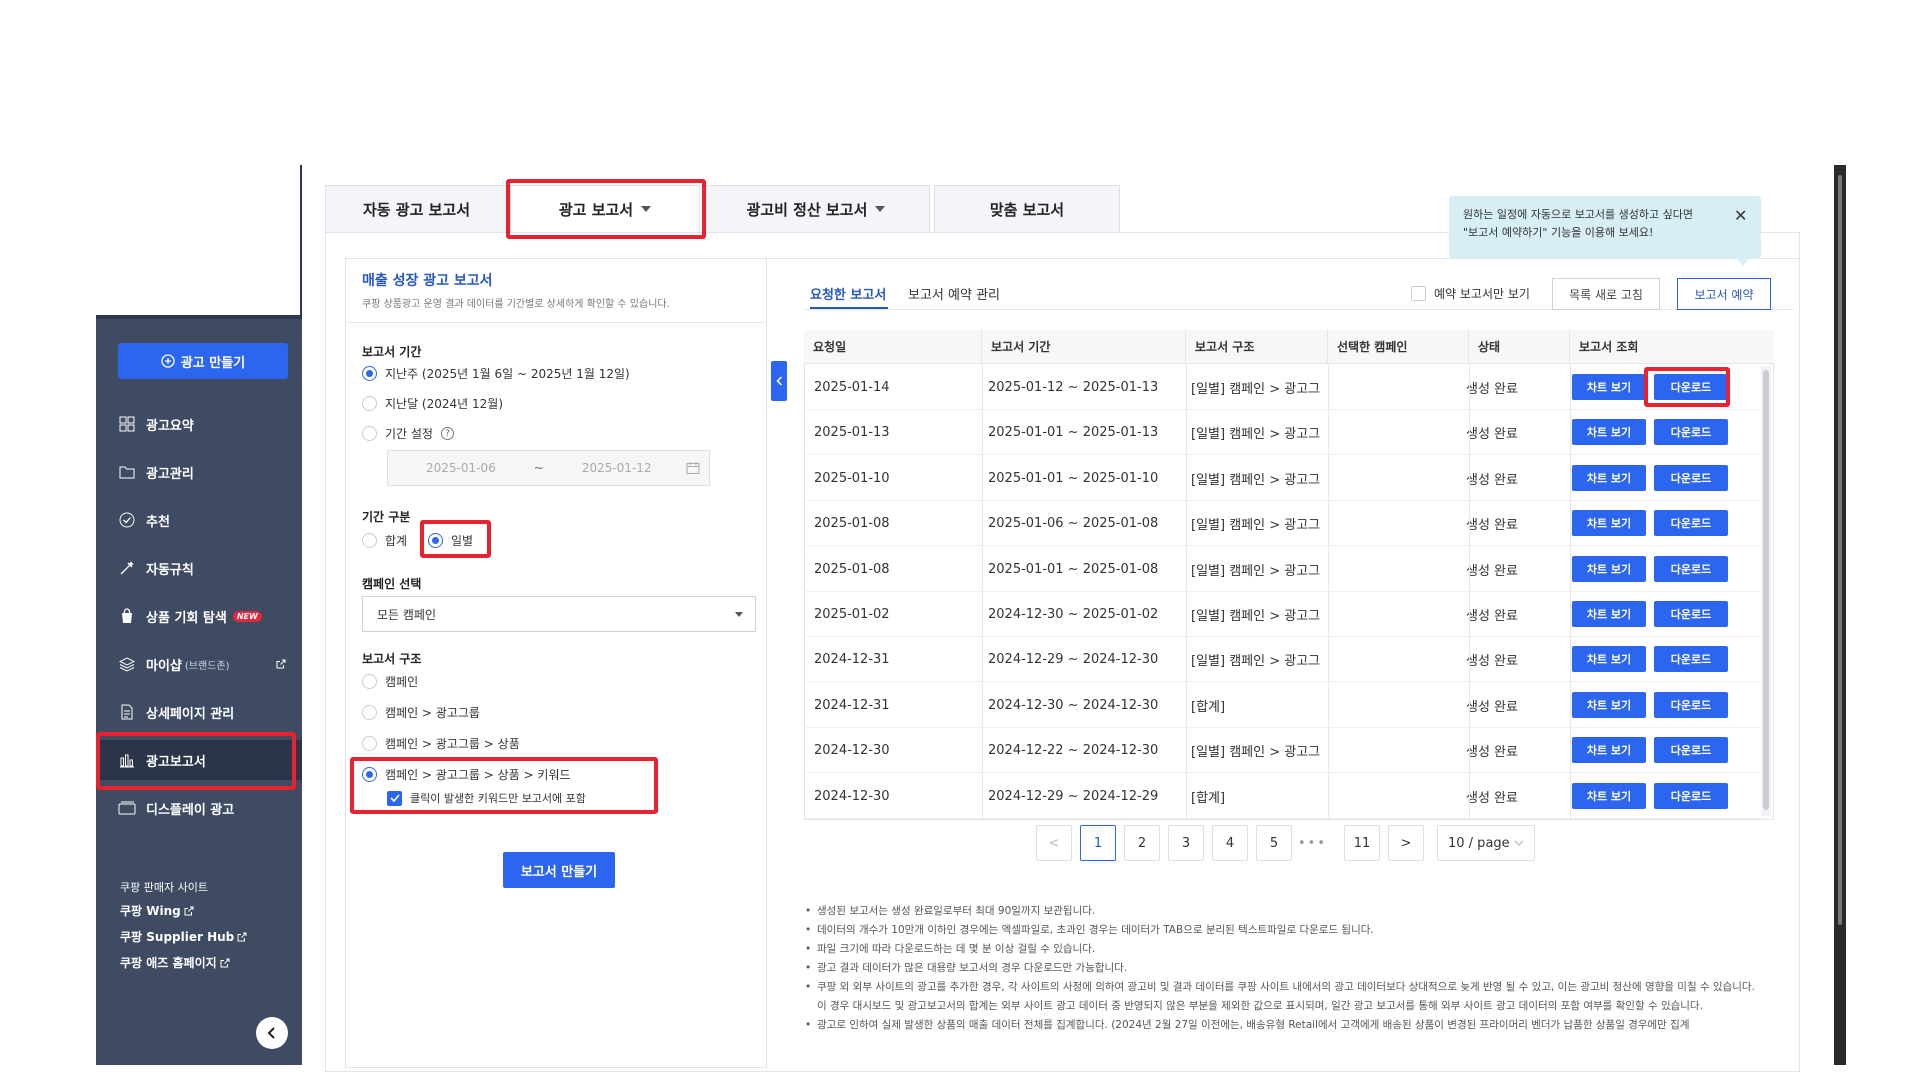 Image resolution: width=1920 pixels, height=1080 pixels. What do you see at coordinates (203, 361) in the screenshot?
I see `create-ad-button: 광고 만들기` at bounding box center [203, 361].